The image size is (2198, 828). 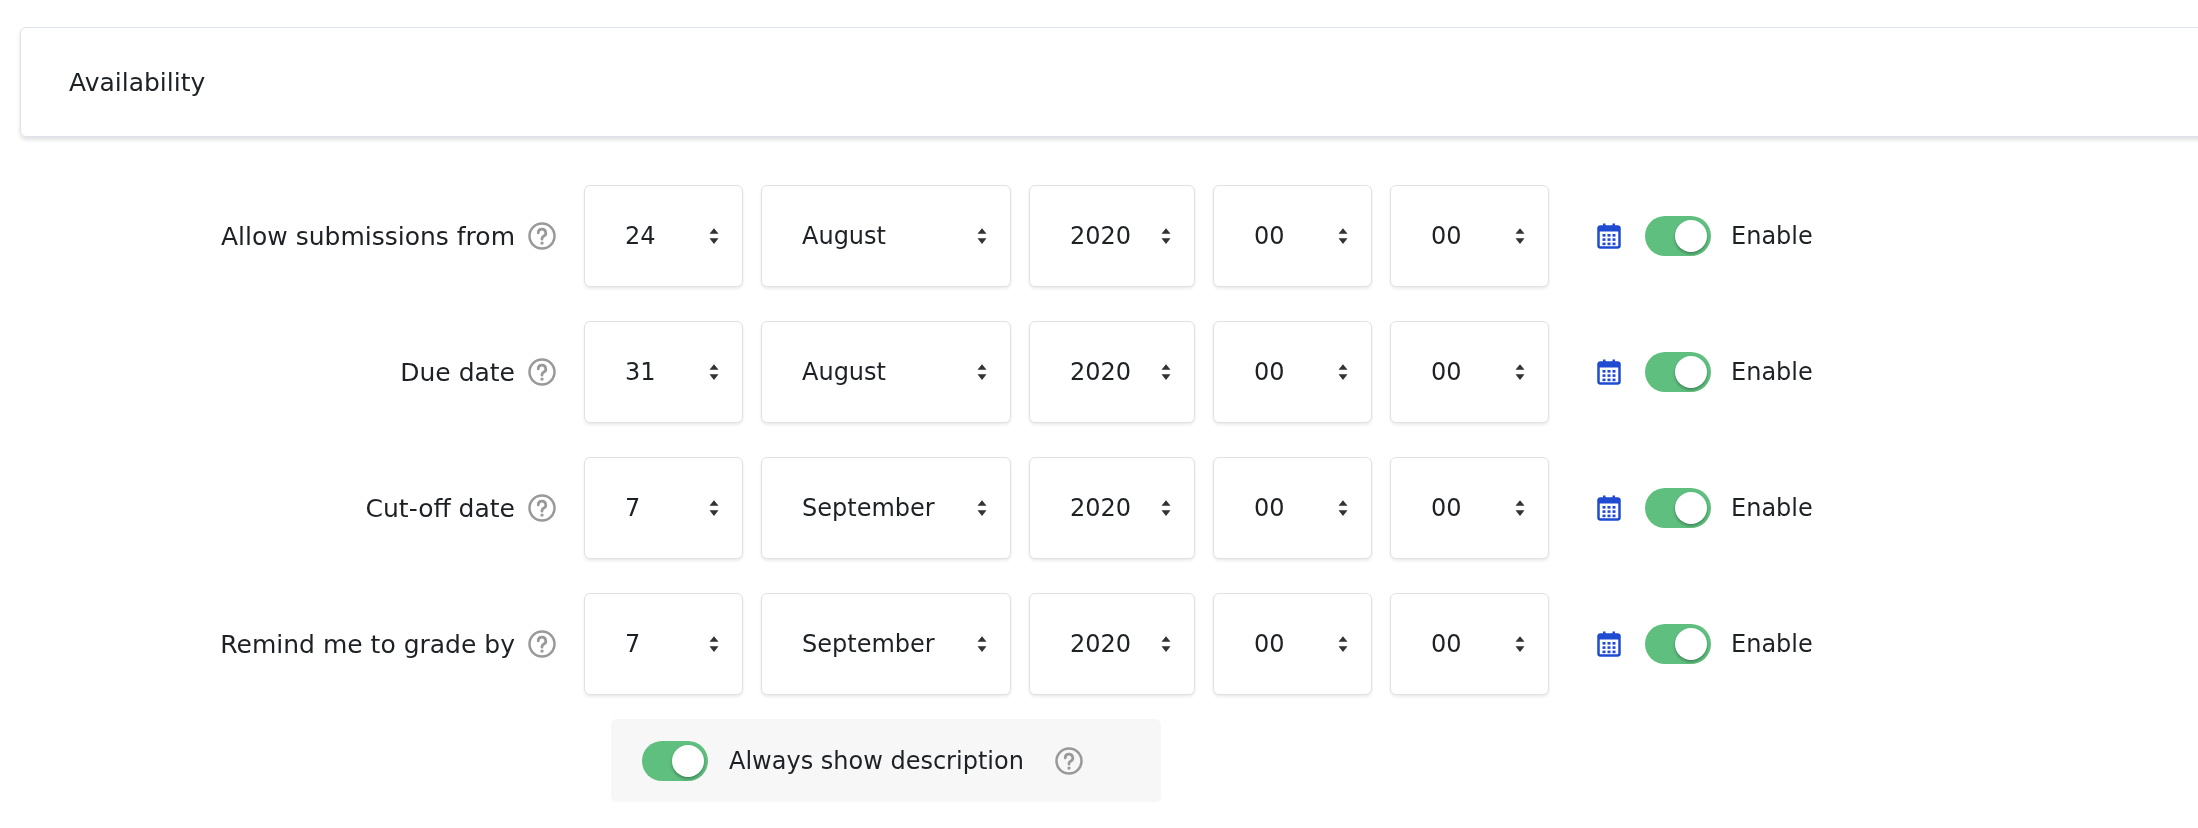 I want to click on field-label: Remind me to grade by, so click(x=367, y=644).